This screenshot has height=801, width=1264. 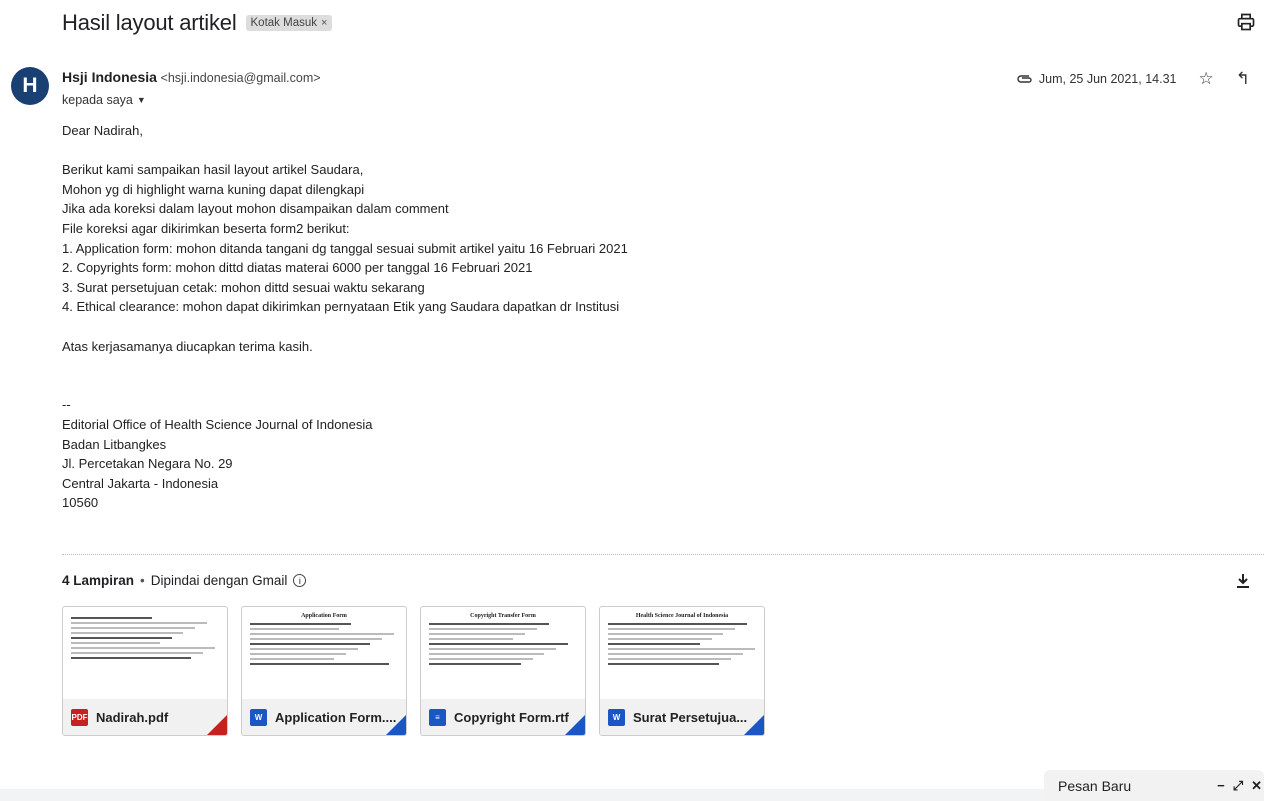 What do you see at coordinates (219, 580) in the screenshot?
I see `scan-label: Dipindai dengan Gmail` at bounding box center [219, 580].